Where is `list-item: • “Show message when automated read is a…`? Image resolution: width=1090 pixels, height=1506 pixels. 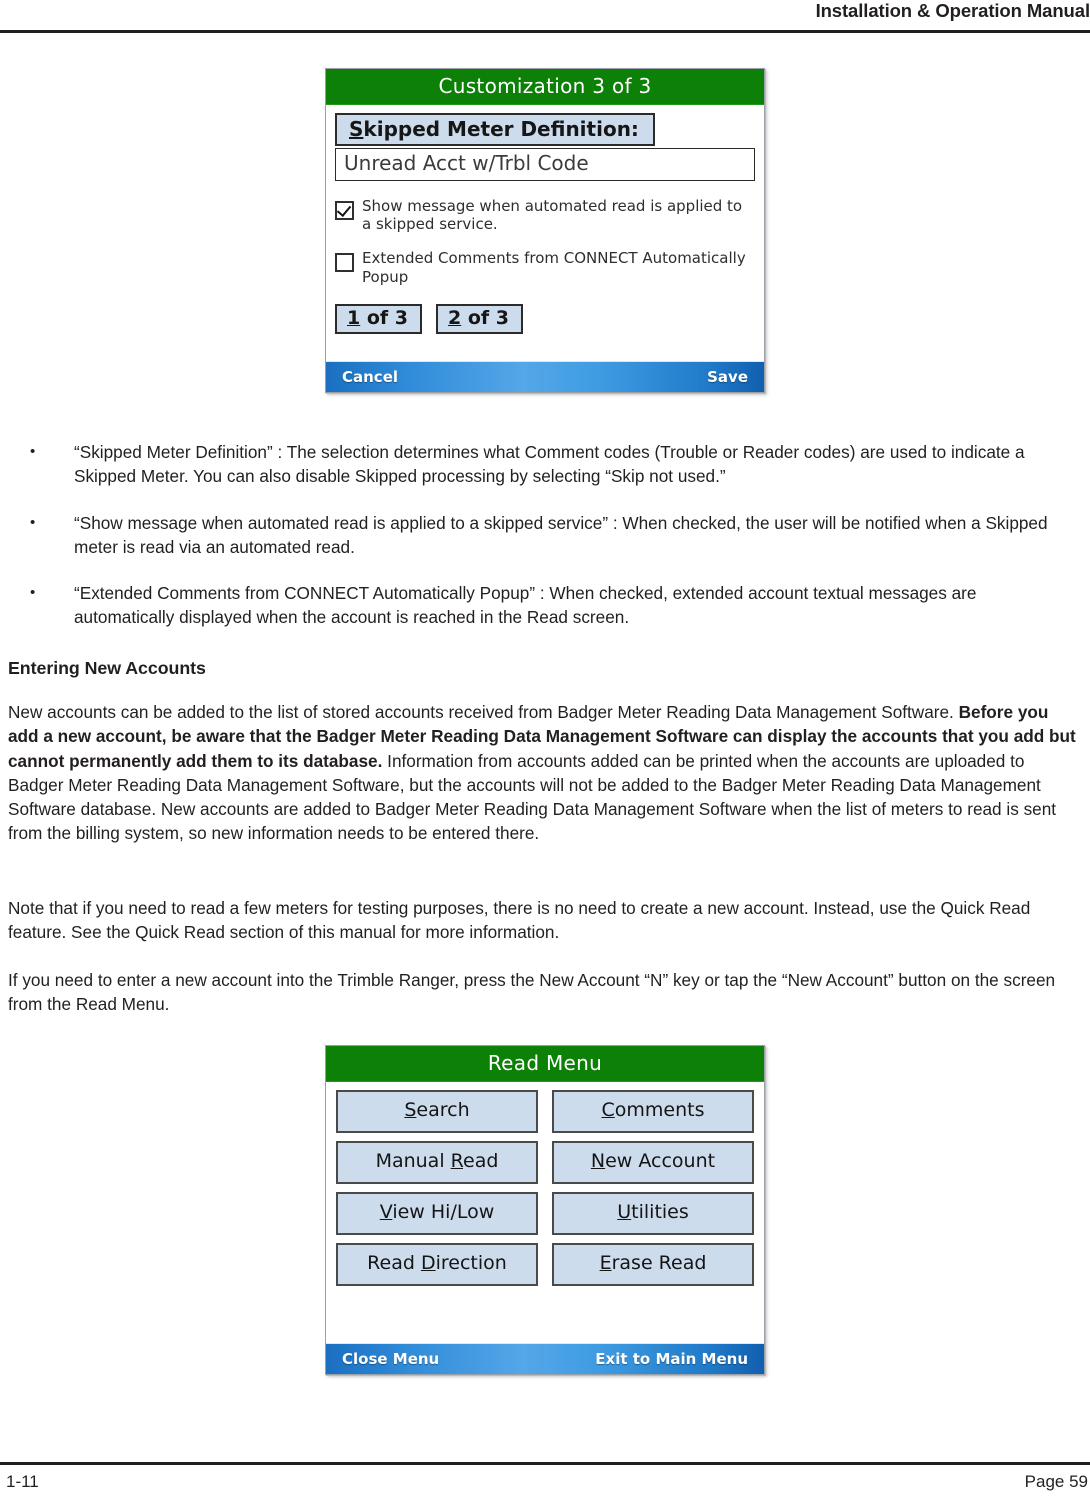
list-item: • “Show message when automated read is a… is located at coordinates (544, 535).